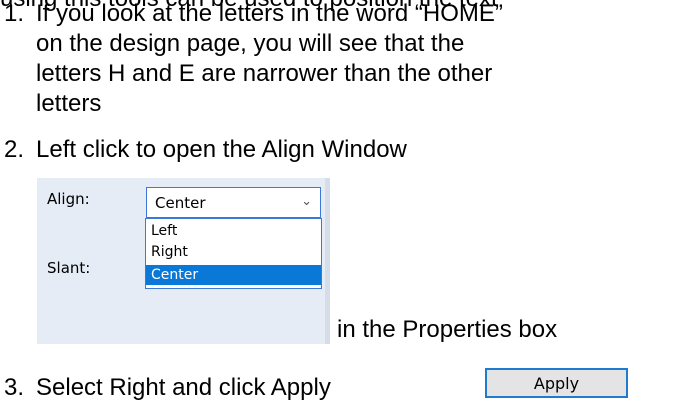 The height and width of the screenshot is (413, 679). I want to click on step-3: 3. Select Right and click Apply, so click(240, 384).